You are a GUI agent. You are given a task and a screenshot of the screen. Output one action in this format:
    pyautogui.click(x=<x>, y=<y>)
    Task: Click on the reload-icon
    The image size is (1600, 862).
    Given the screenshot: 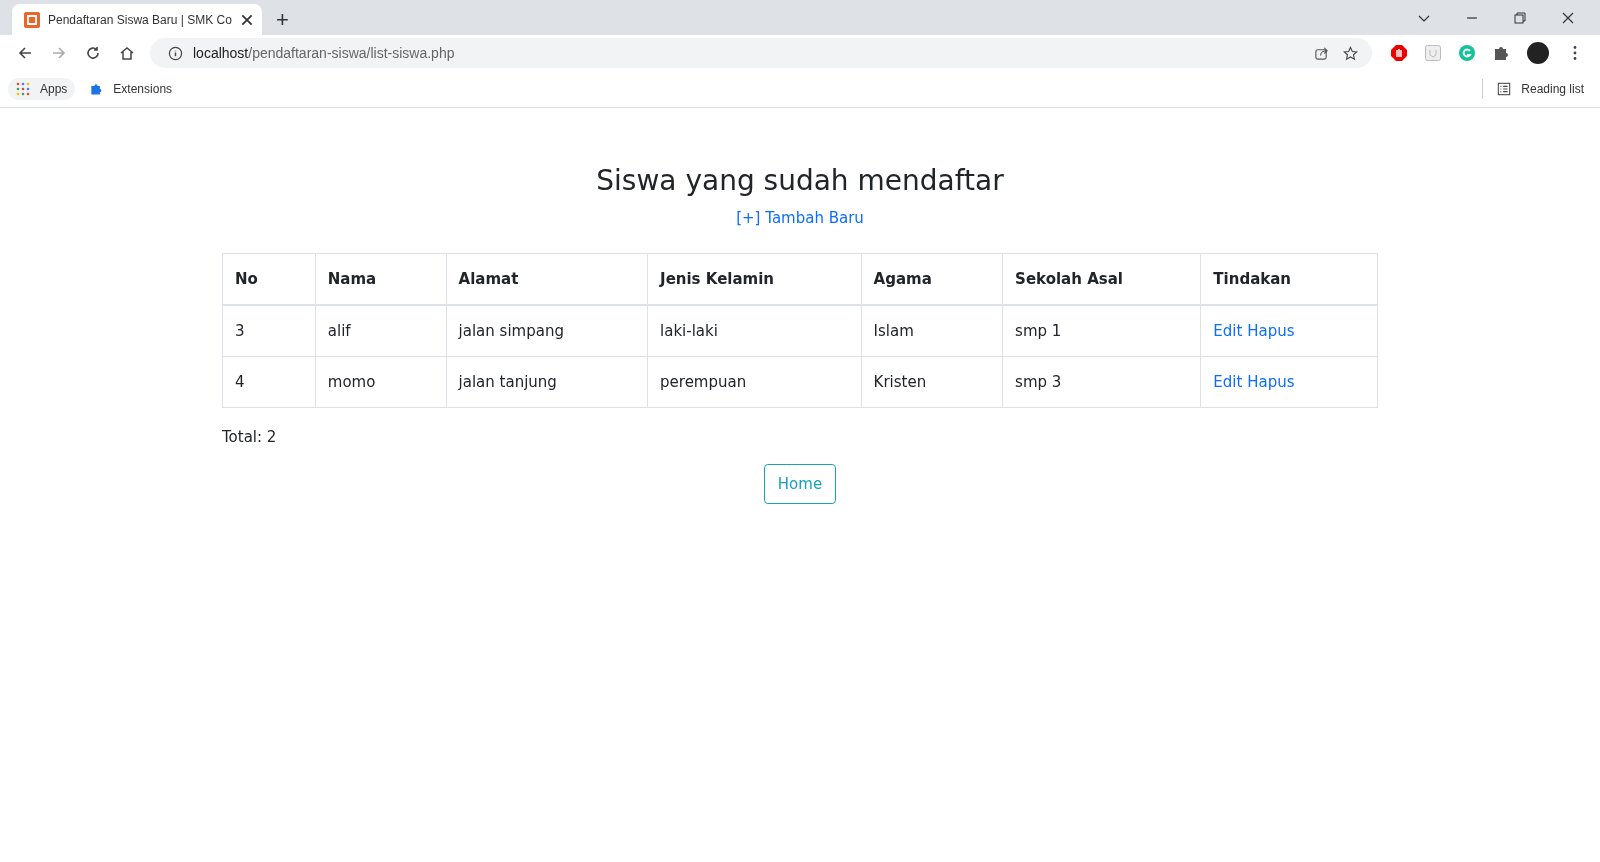 What is the action you would take?
    pyautogui.click(x=93, y=53)
    